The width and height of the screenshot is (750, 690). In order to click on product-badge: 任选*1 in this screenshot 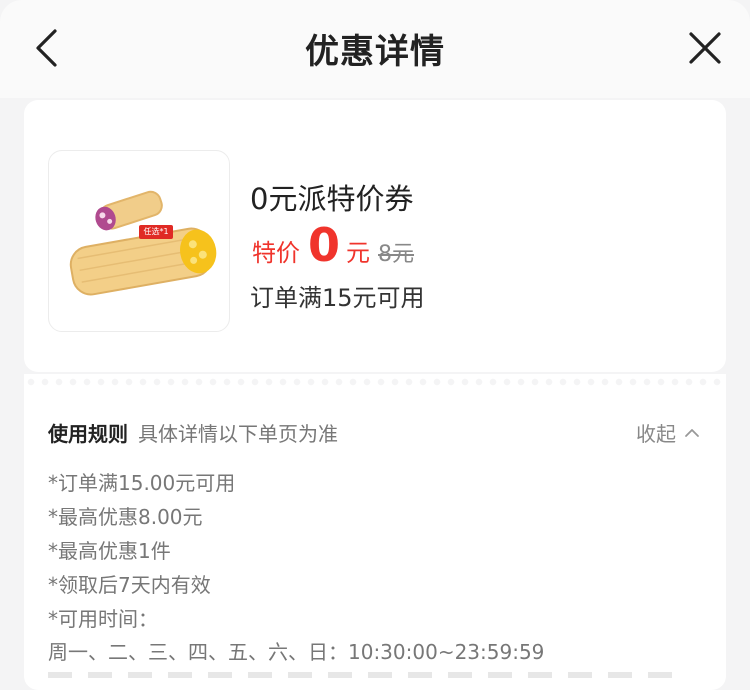, I will do `click(156, 231)`.